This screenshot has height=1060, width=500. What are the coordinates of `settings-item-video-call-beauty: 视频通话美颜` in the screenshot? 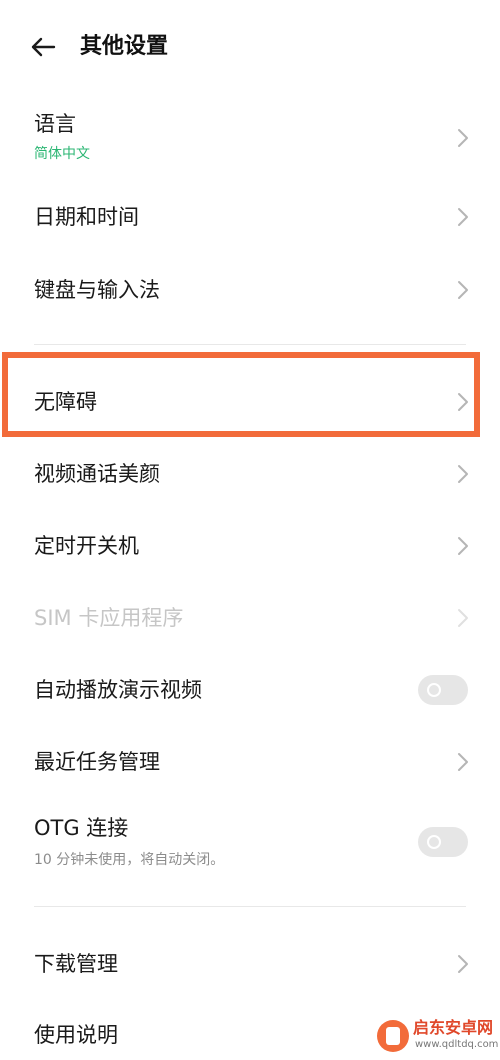 It's located at (250, 473).